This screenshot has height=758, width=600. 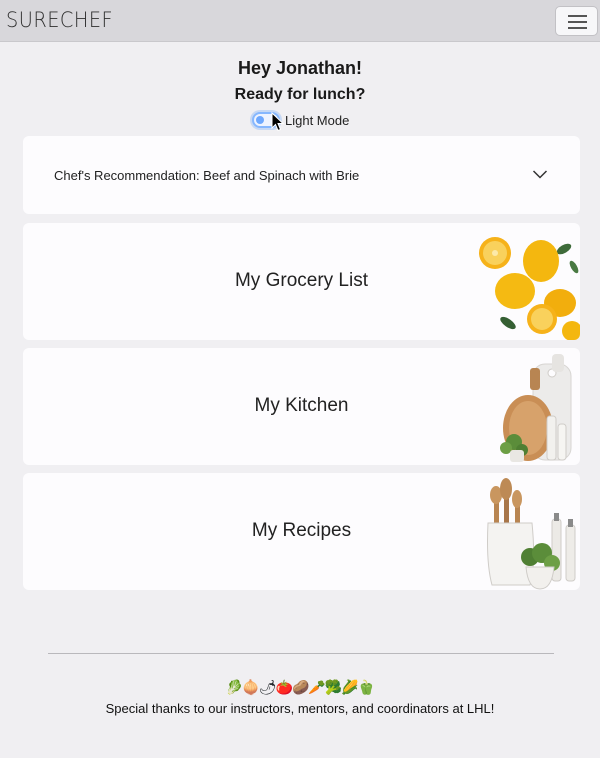 I want to click on lemons-image, so click(x=529, y=288).